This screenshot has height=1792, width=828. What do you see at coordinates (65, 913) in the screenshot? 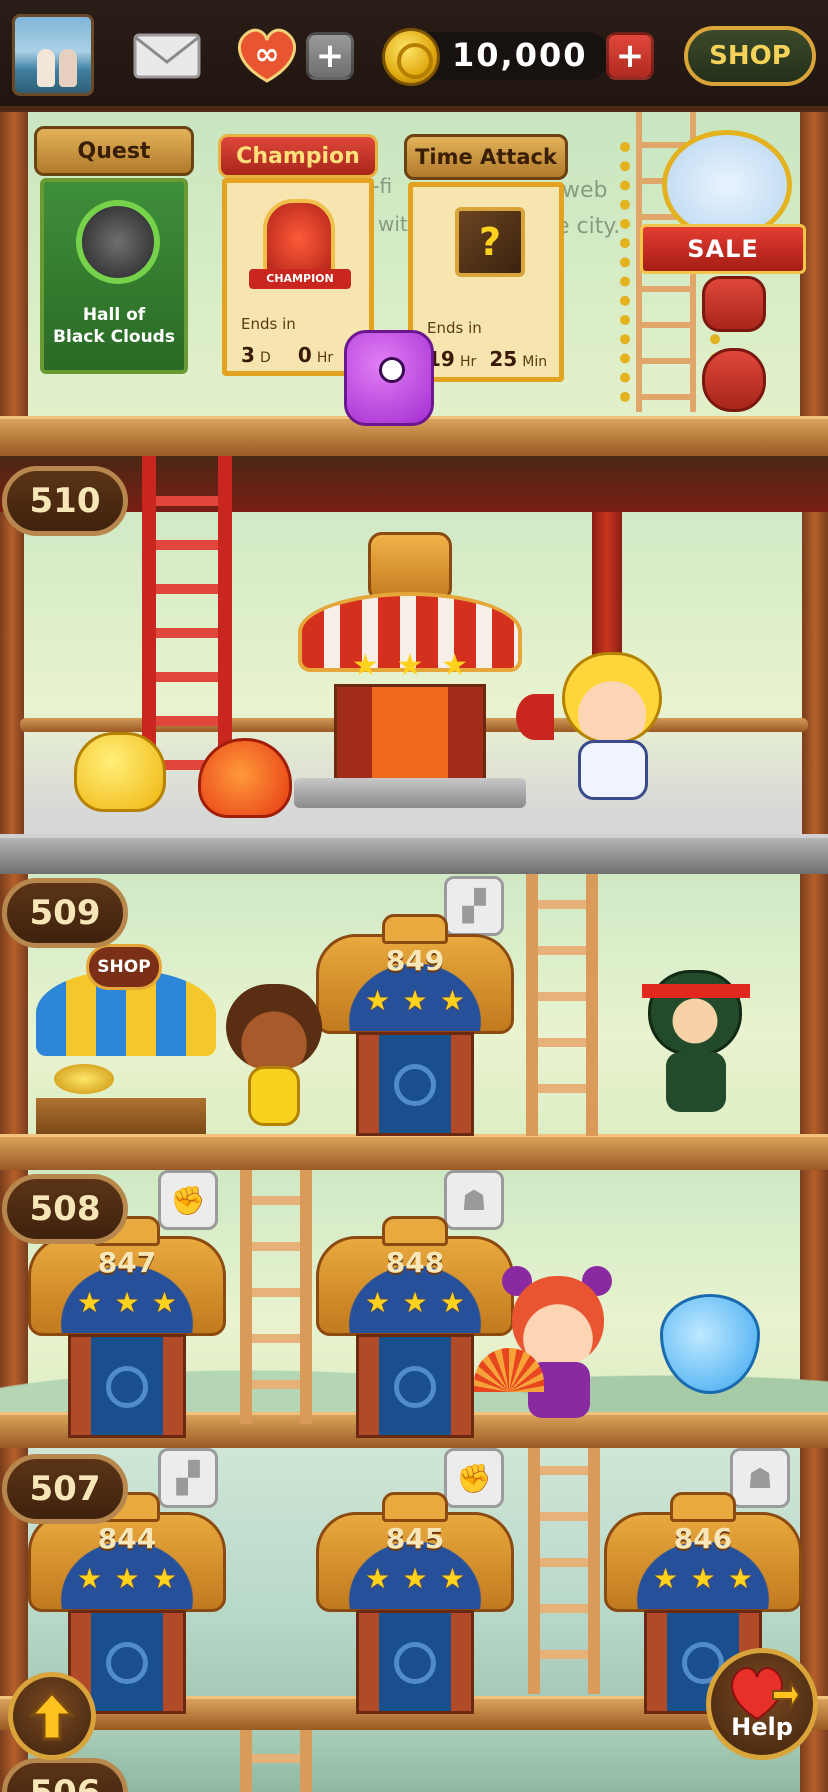
I see `floor-number: 509` at bounding box center [65, 913].